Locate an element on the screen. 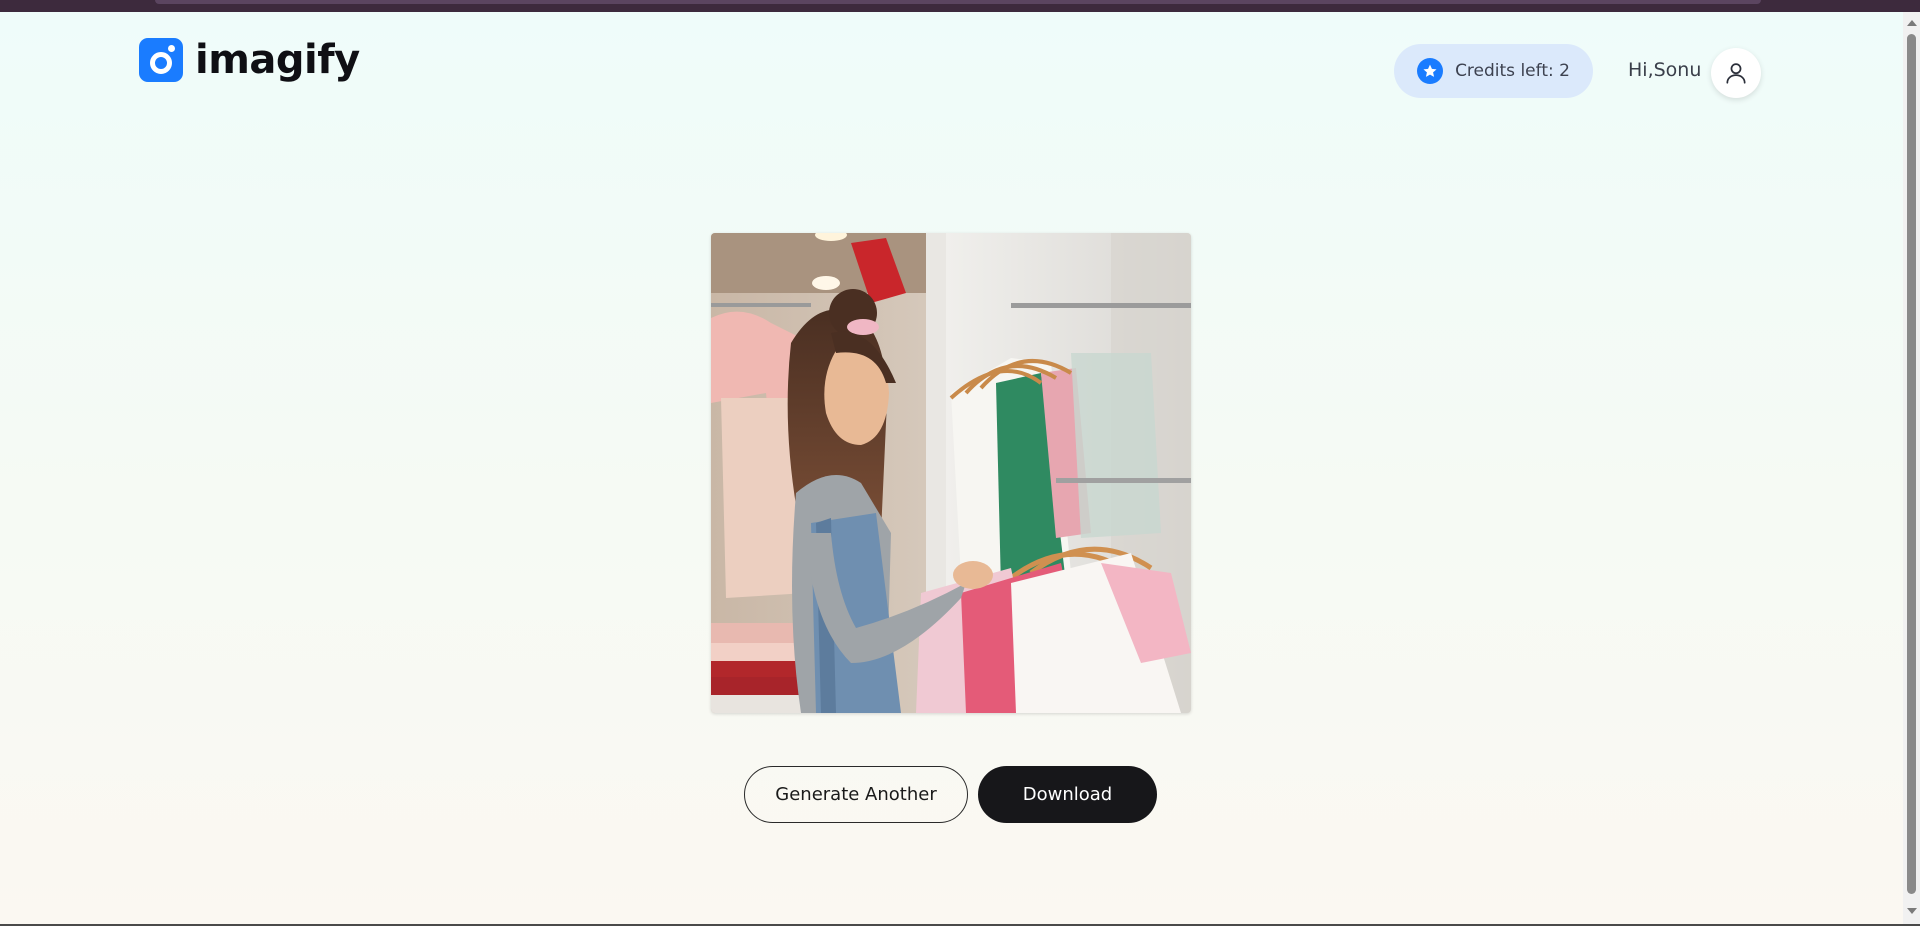 The width and height of the screenshot is (1920, 926). generated-image is located at coordinates (951, 473).